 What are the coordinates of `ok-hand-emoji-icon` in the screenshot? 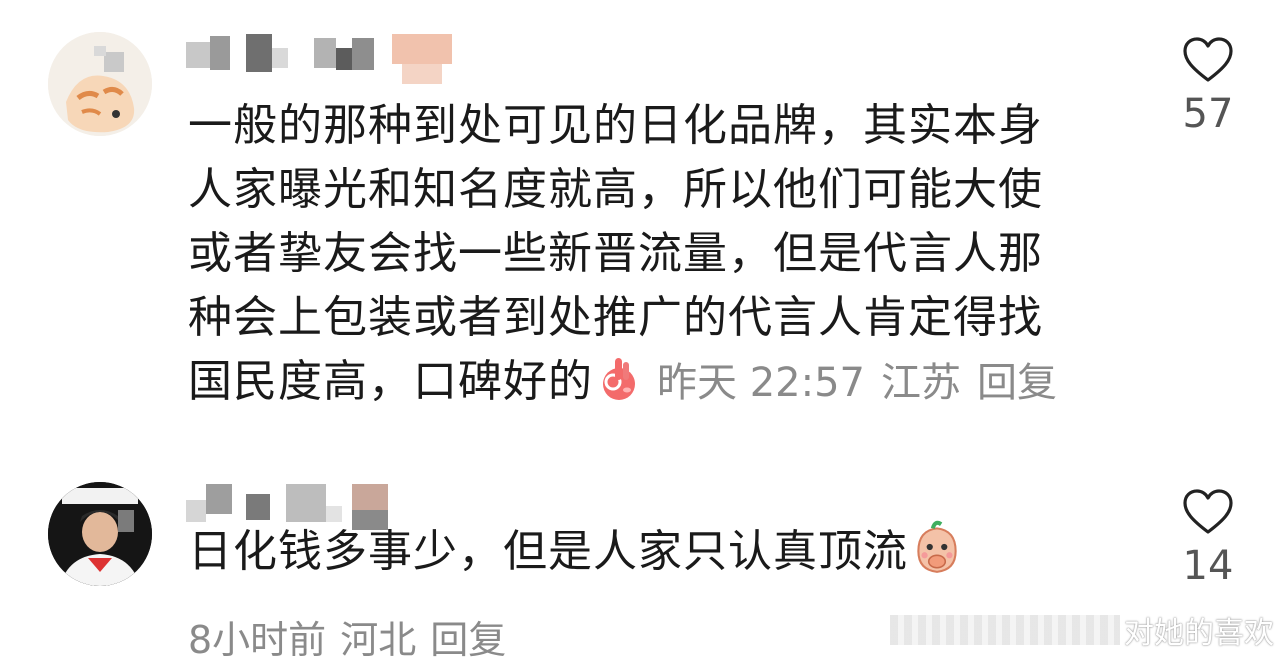 It's located at (619, 379).